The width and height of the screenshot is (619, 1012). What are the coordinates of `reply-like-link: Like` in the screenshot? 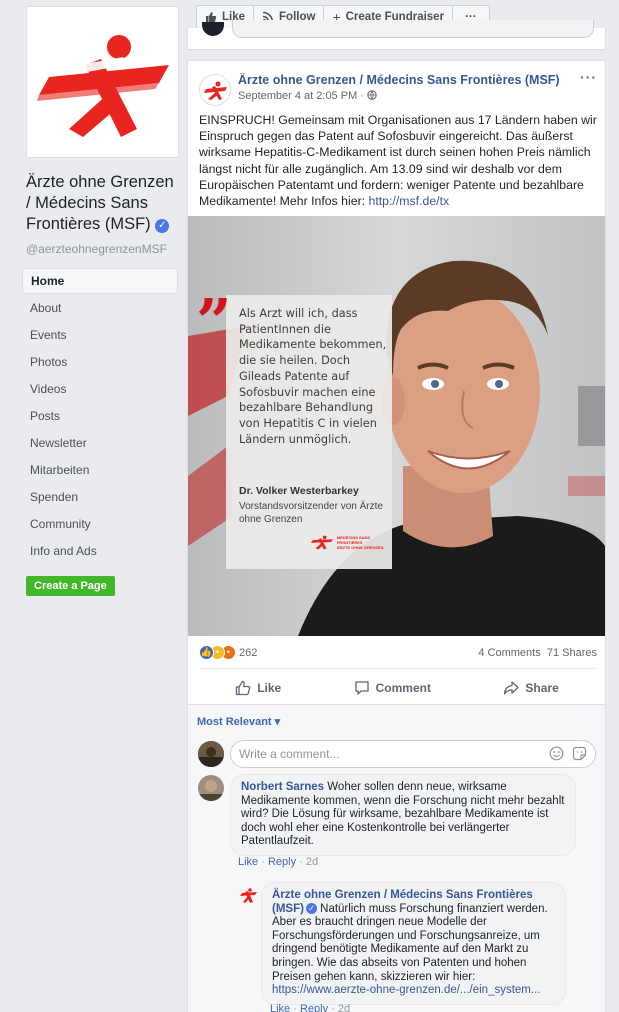 It's located at (280, 1007).